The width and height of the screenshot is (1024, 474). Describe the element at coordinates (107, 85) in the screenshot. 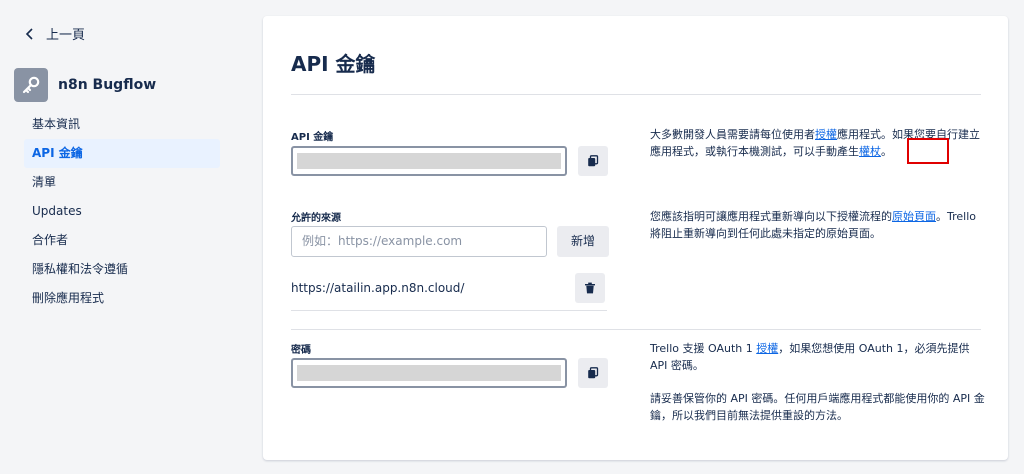

I see `app-name: n8n Bugflow` at that location.